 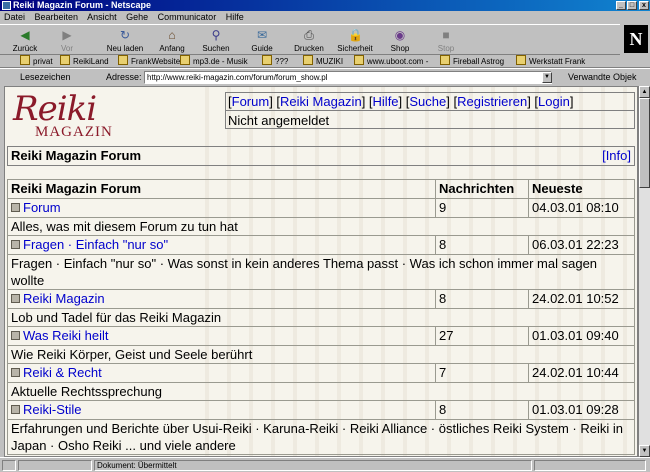 What do you see at coordinates (547, 77) in the screenshot?
I see `url-dropdown-icon: ▼` at bounding box center [547, 77].